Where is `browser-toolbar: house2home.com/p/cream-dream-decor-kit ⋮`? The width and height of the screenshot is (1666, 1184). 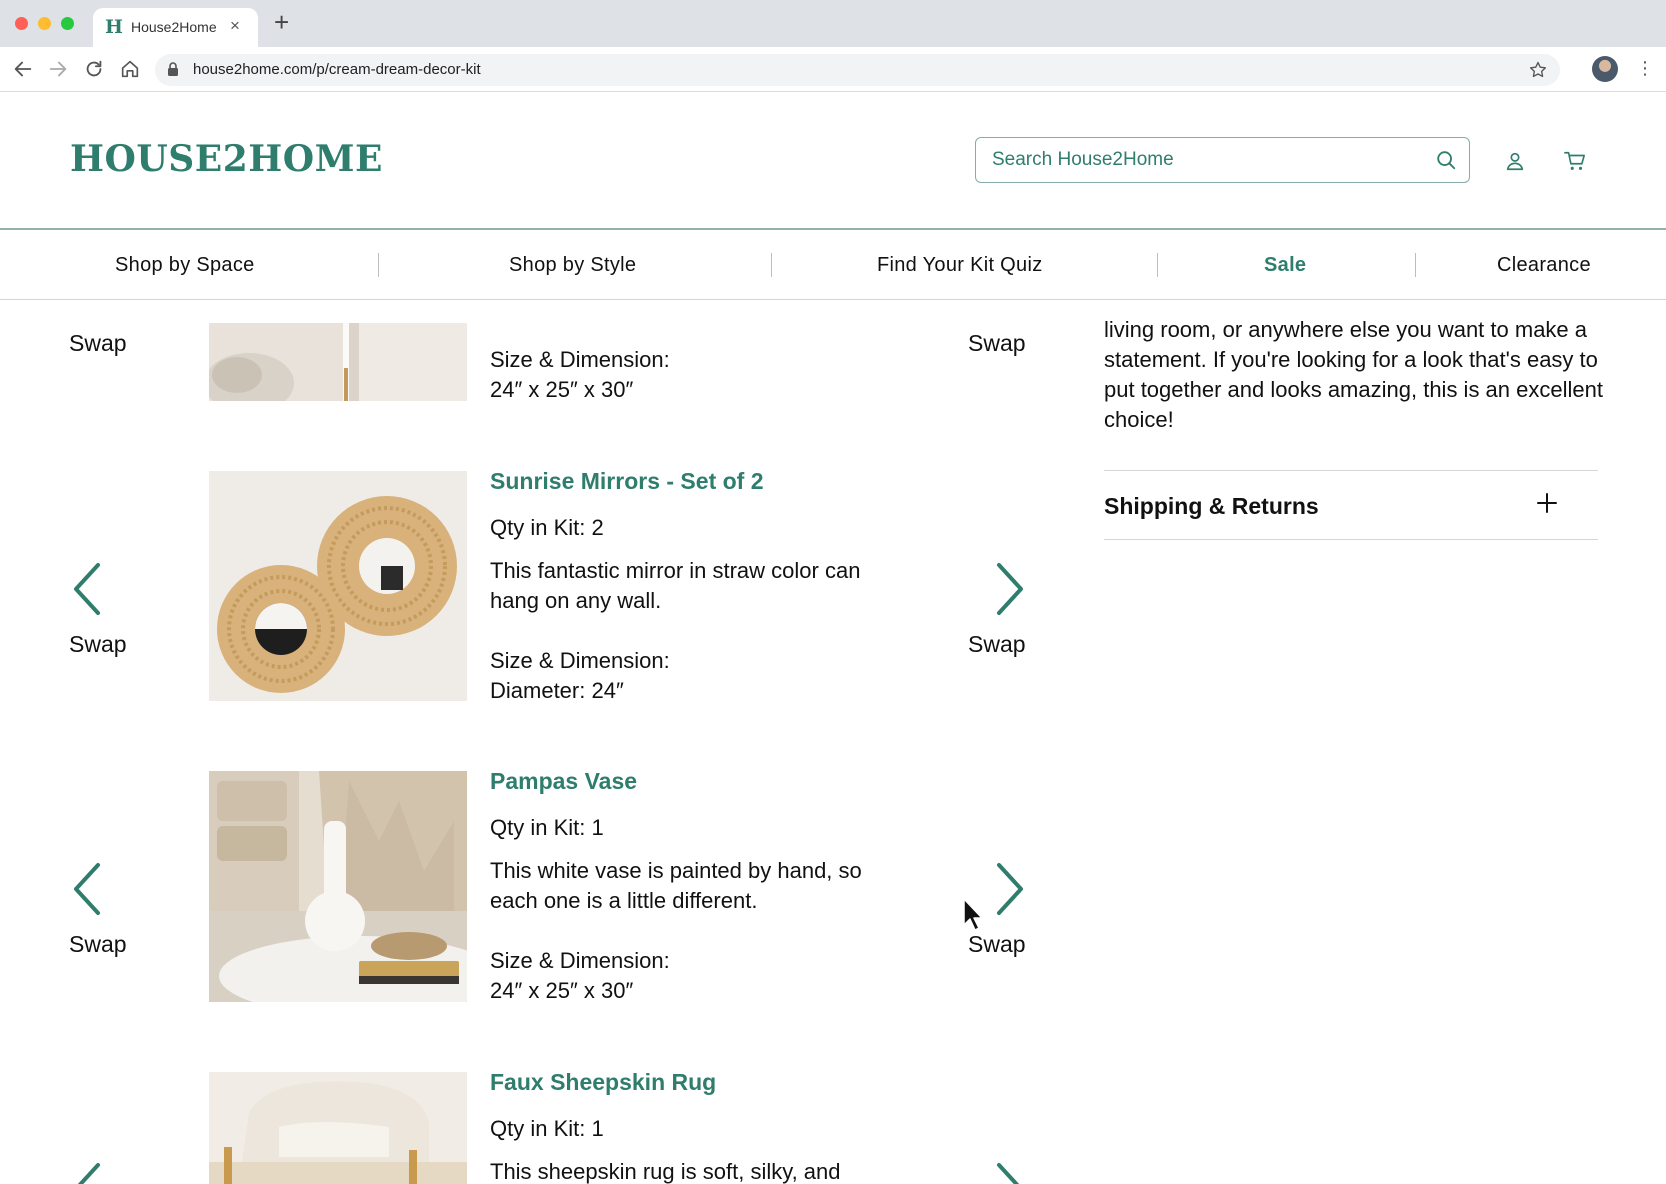 browser-toolbar: house2home.com/p/cream-dream-decor-kit ⋮ is located at coordinates (833, 69).